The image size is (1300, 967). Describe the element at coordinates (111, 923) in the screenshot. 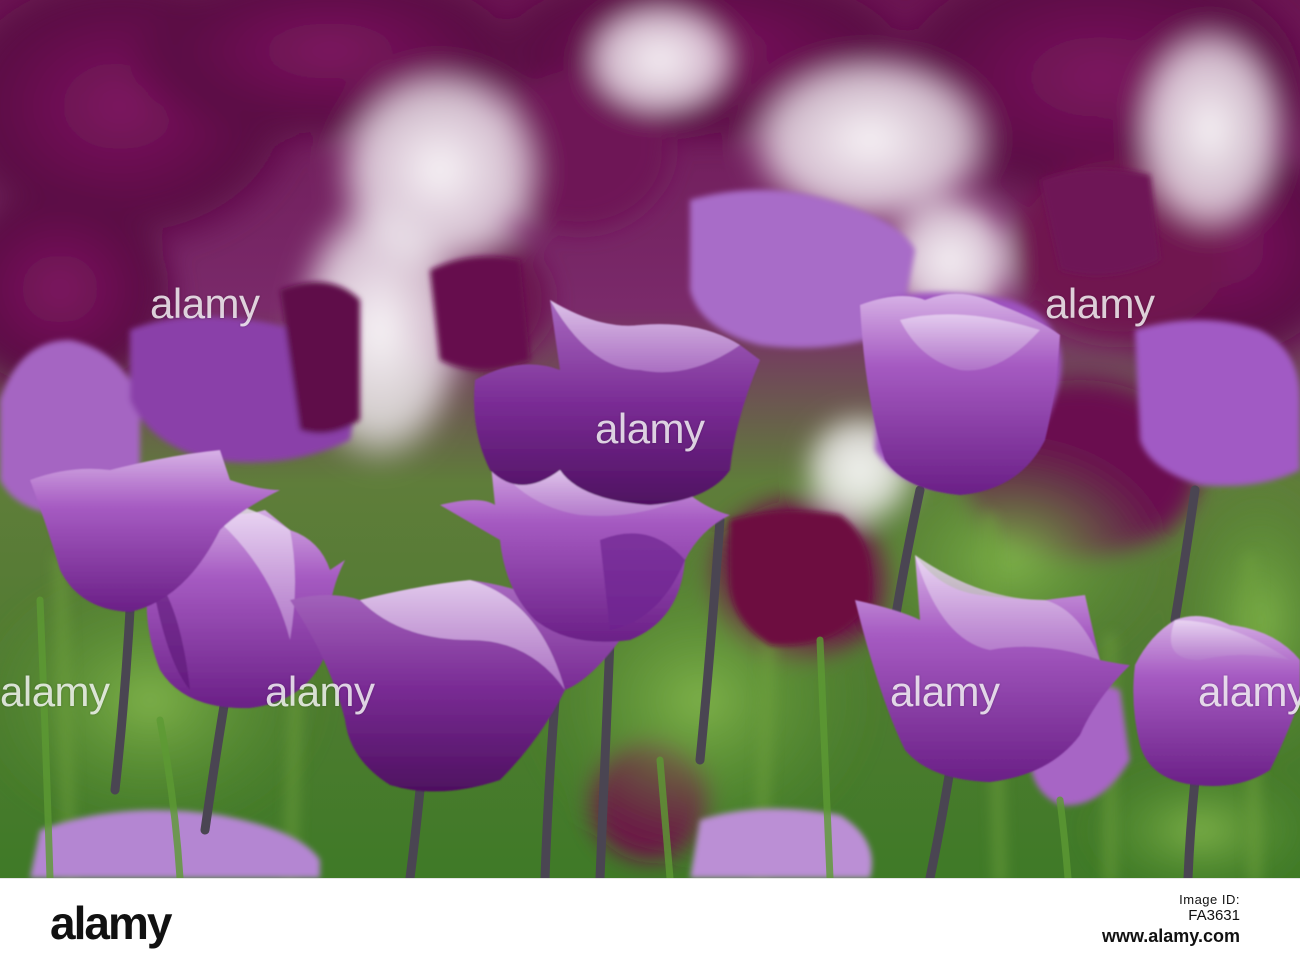

I see `alamy-logo-text: alamy` at that location.